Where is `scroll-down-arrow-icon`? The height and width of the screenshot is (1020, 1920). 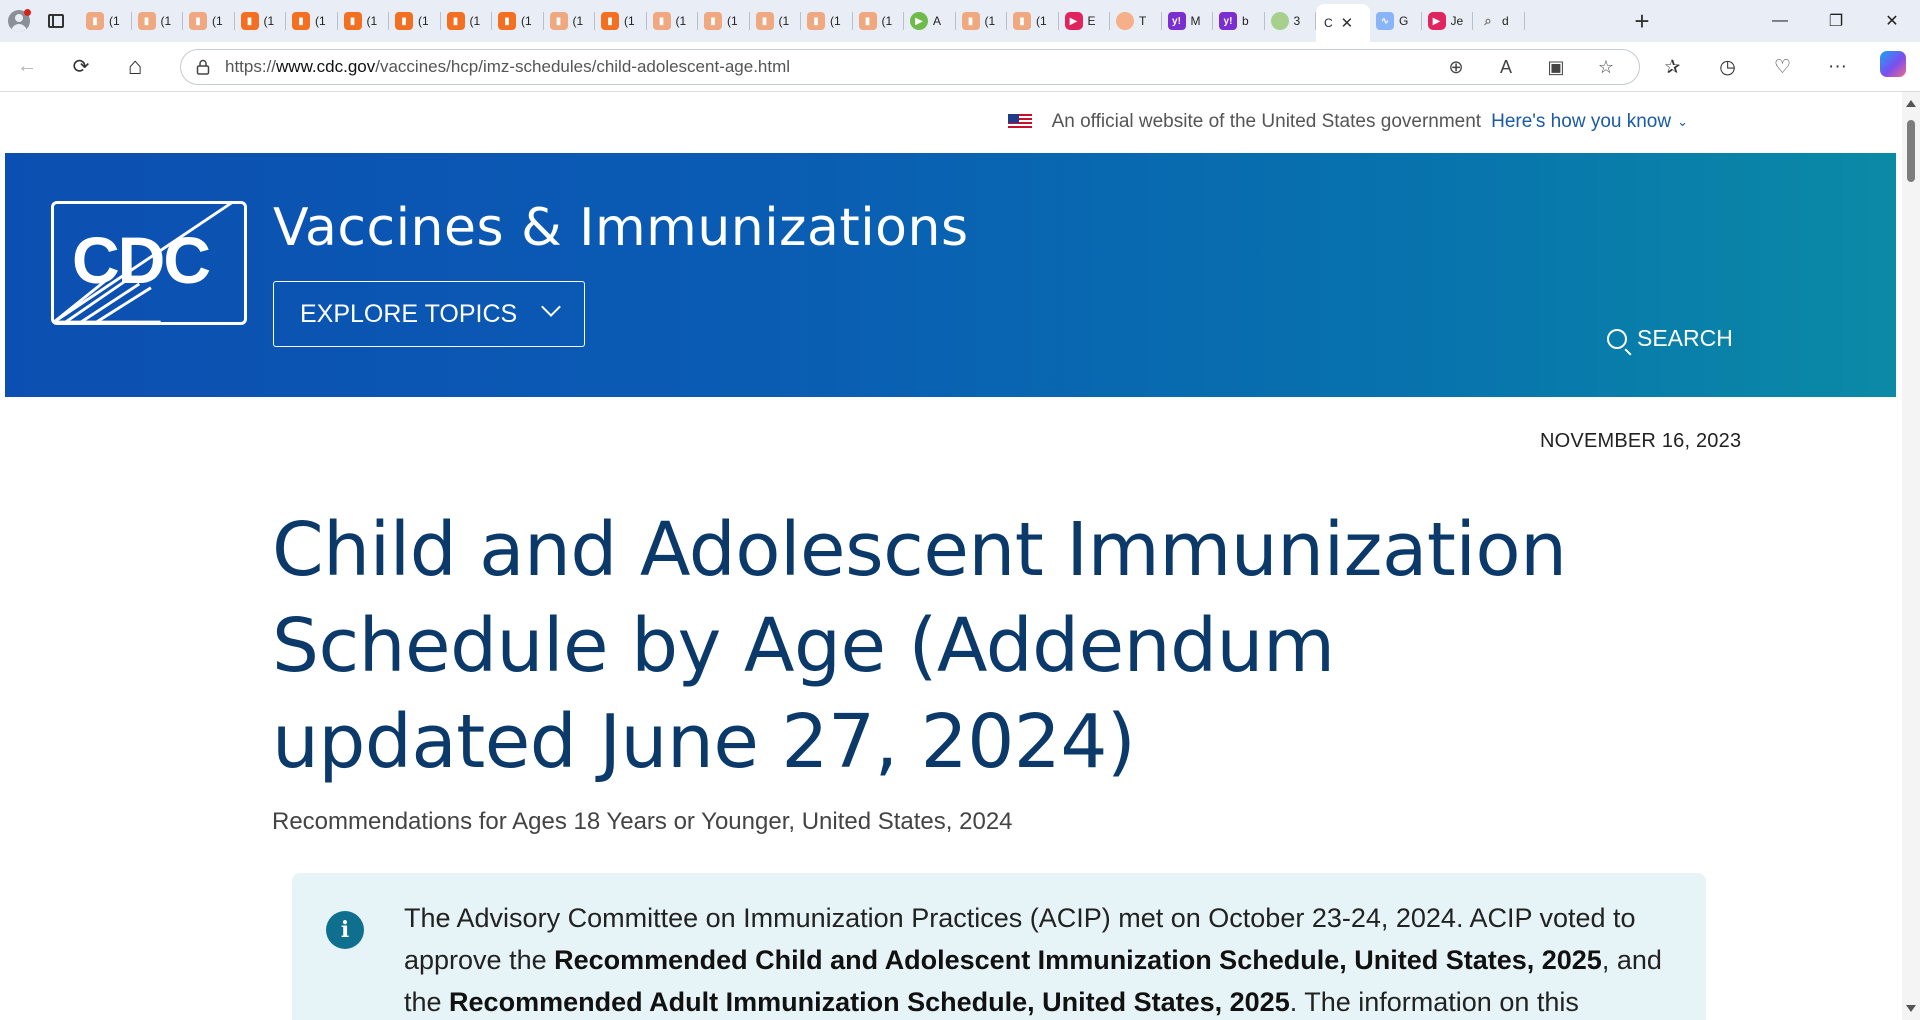
scroll-down-arrow-icon is located at coordinates (1911, 1008).